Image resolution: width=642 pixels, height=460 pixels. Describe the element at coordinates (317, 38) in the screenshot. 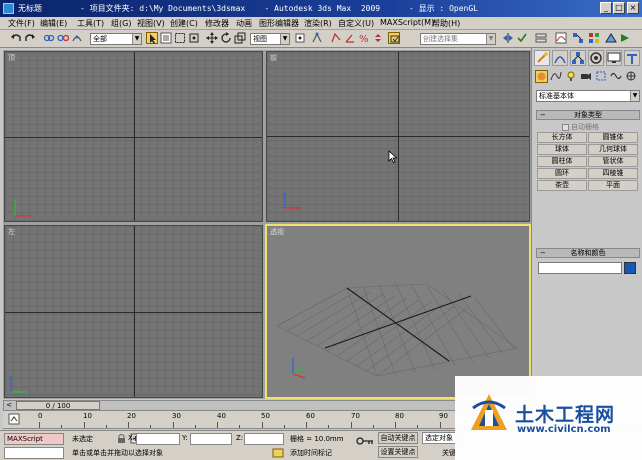

I see `select-and-manipulate-icon` at that location.